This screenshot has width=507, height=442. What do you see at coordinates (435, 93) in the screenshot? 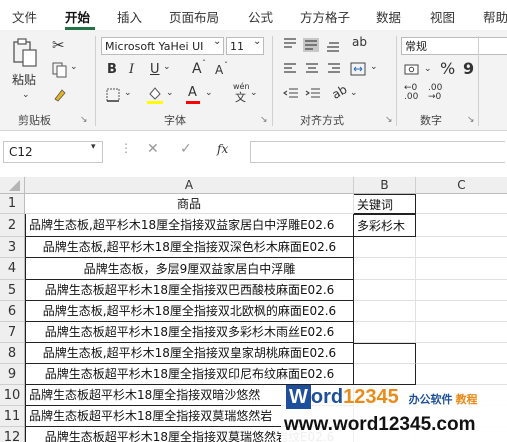
I see `decrease-decimal-icon: .00 →0` at bounding box center [435, 93].